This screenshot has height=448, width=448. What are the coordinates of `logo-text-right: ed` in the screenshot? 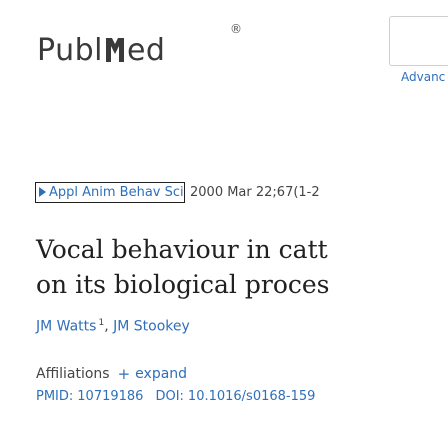 It's located at (146, 50).